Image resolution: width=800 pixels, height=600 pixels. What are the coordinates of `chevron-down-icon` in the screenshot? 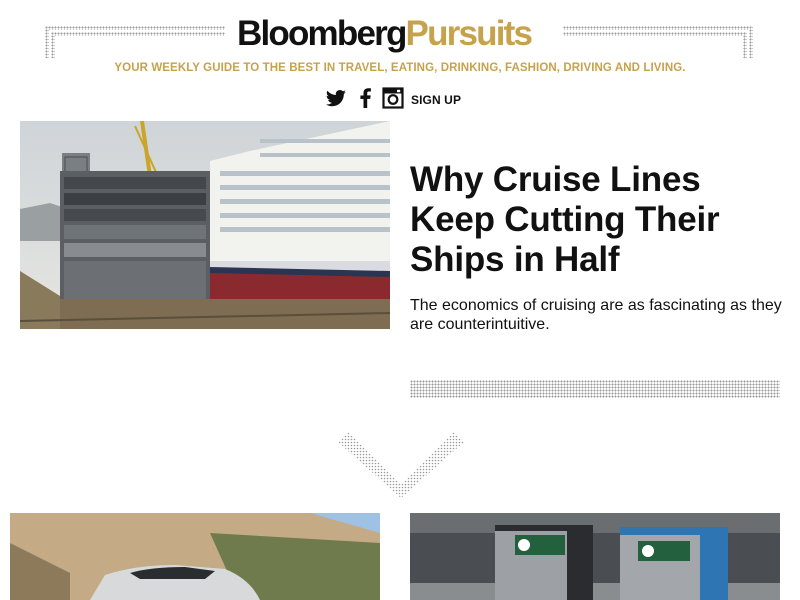 It's located at (401, 465).